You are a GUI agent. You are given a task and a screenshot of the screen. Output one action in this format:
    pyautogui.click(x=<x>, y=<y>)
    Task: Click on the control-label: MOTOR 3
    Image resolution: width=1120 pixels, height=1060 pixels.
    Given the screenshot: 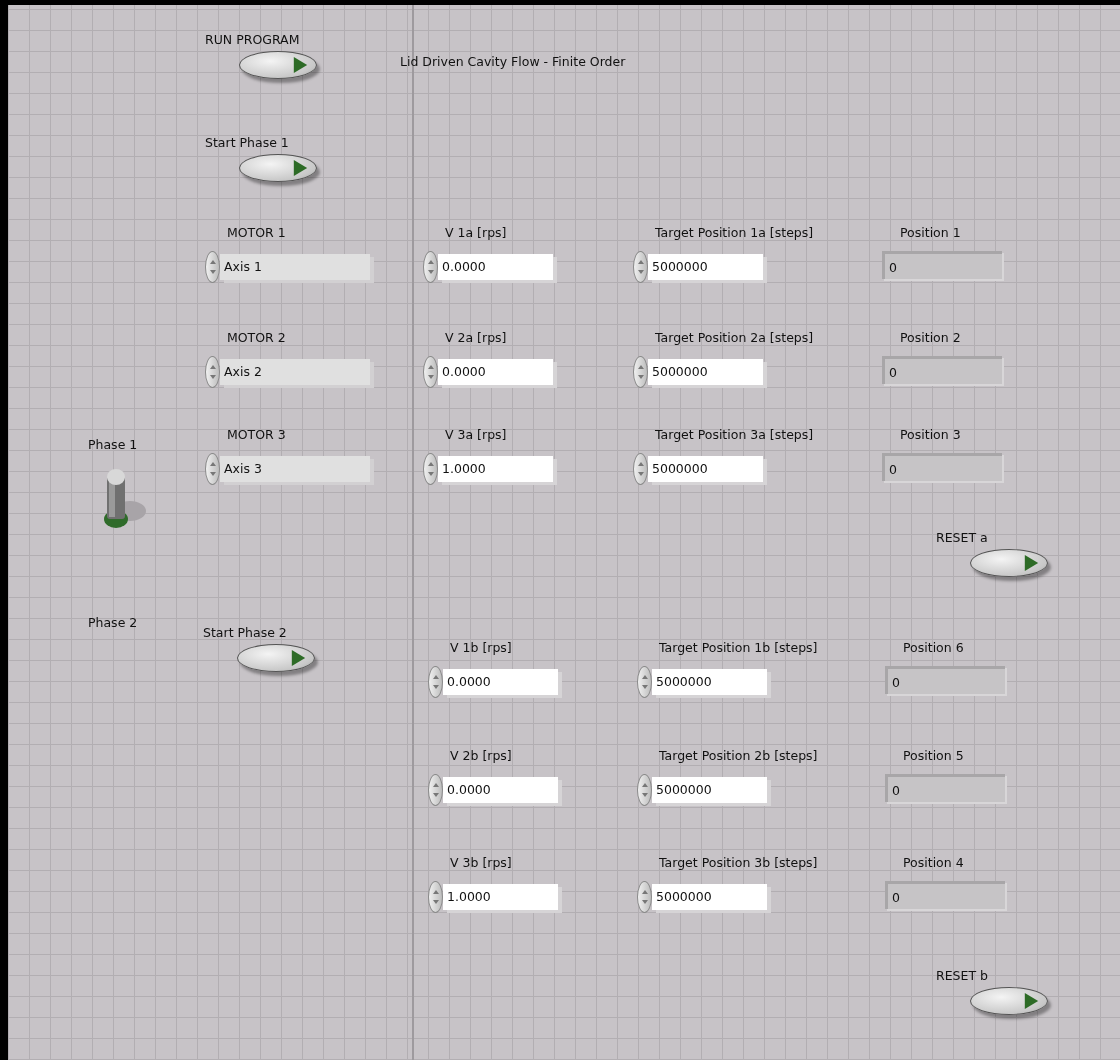 What is the action you would take?
    pyautogui.click(x=256, y=434)
    